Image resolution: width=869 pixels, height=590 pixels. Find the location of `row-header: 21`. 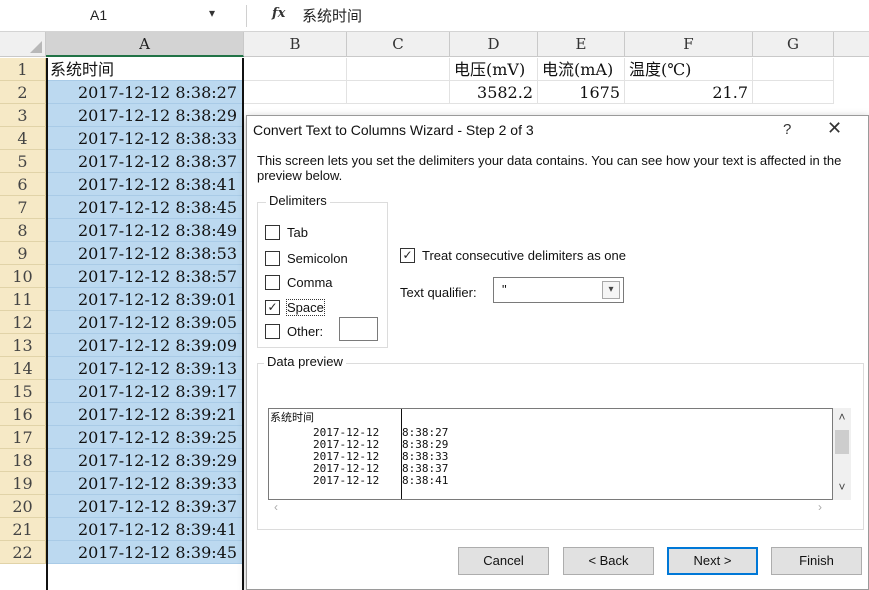

row-header: 21 is located at coordinates (23, 529).